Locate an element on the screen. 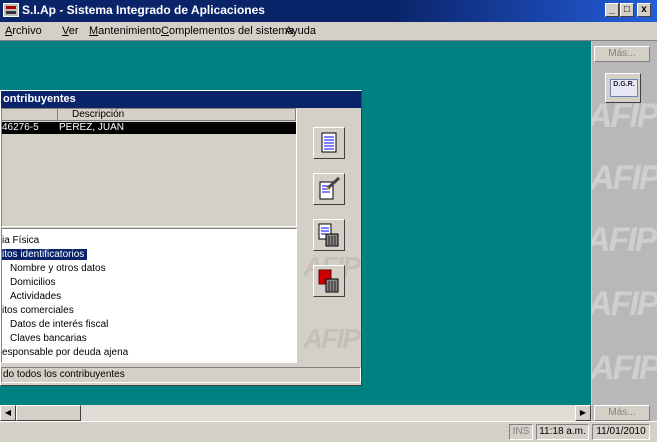 This screenshot has height=442, width=657. edit-document-icon is located at coordinates (330, 188).